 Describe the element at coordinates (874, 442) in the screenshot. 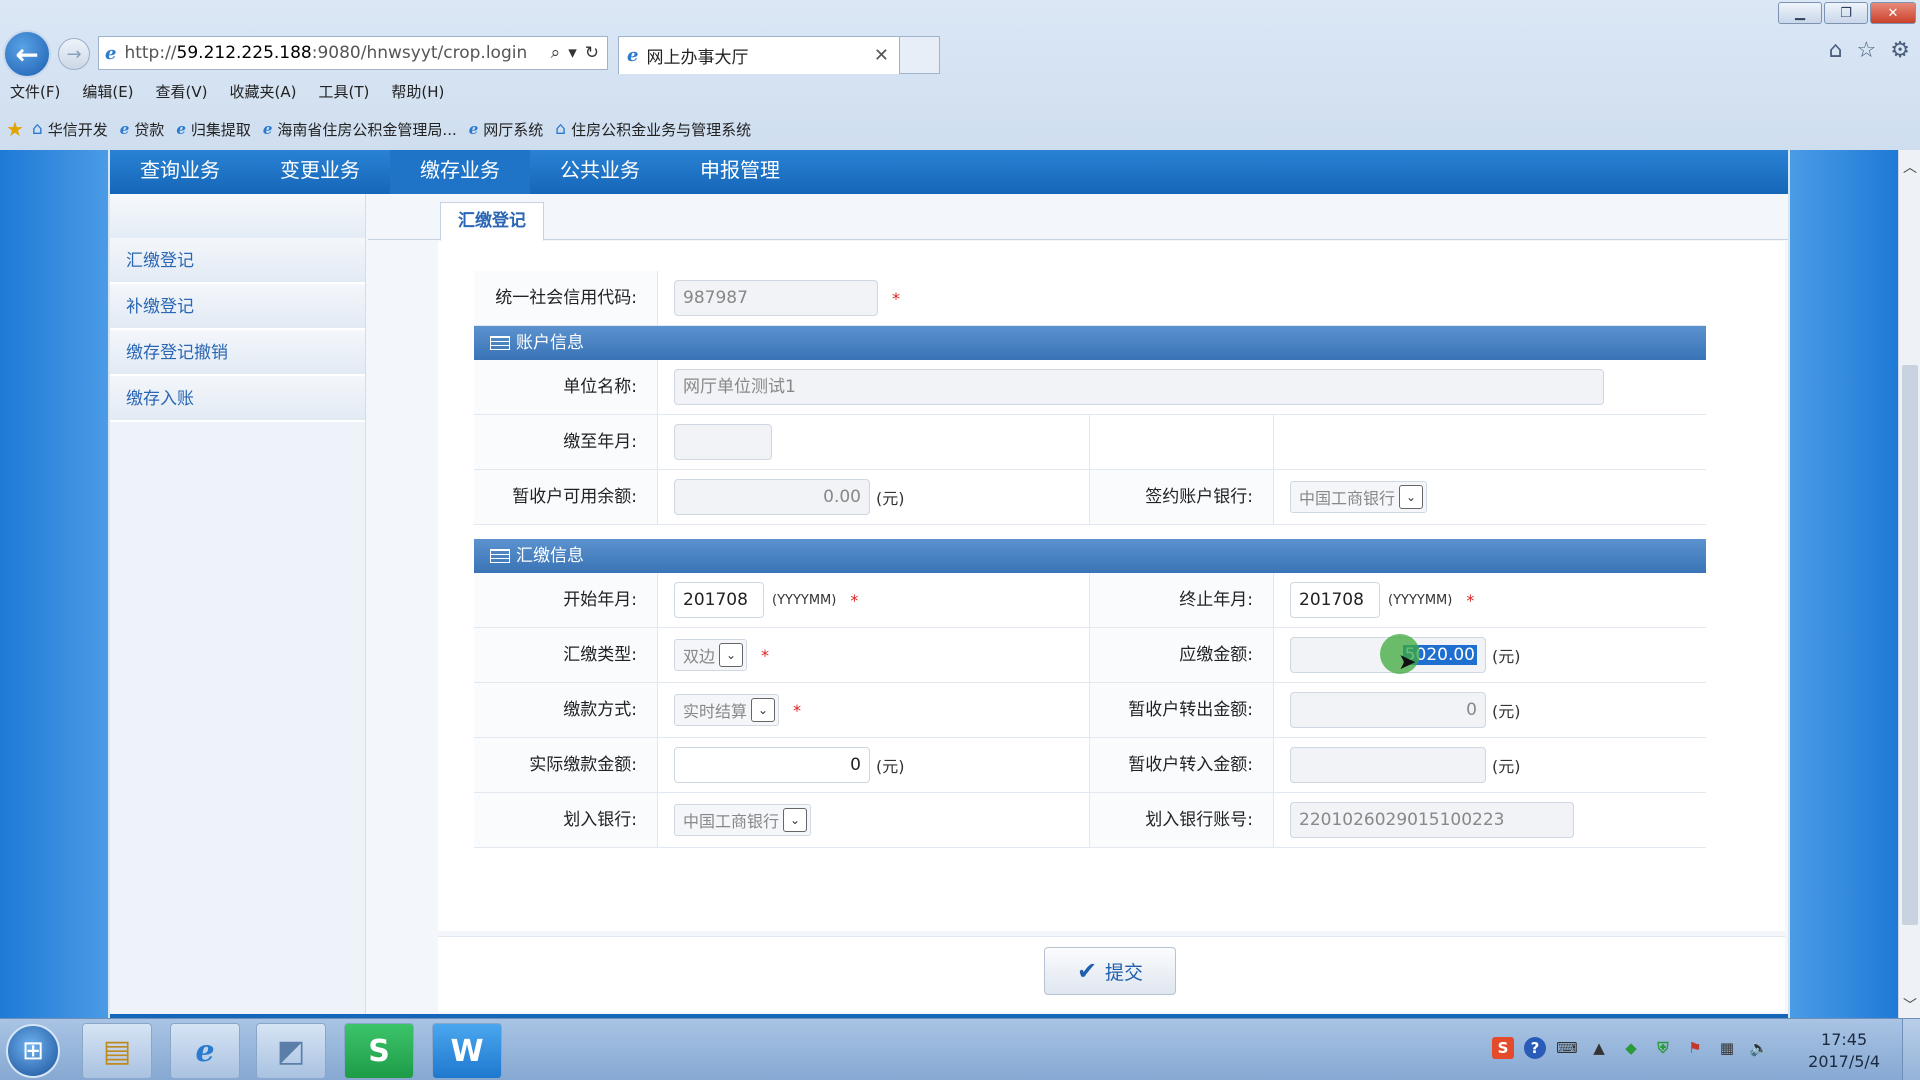

I see `paid-until-cell` at that location.